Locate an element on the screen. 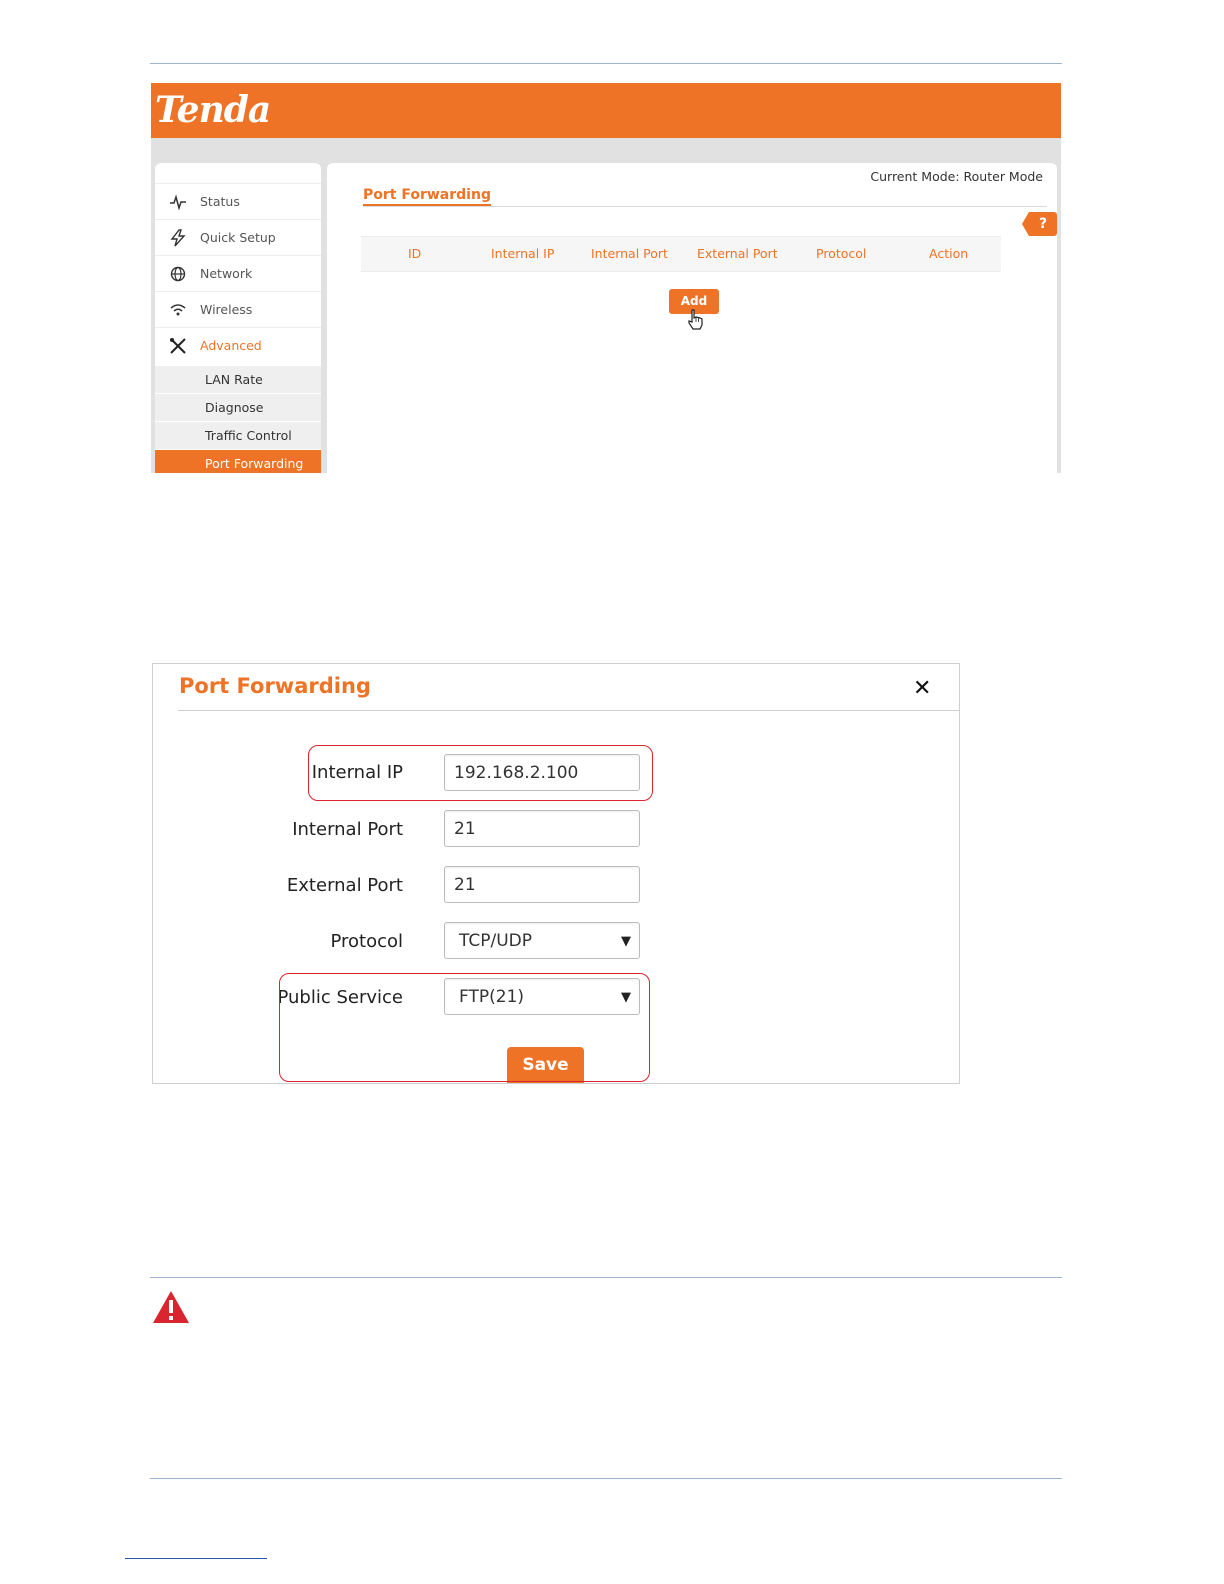 This screenshot has height=1584, width=1224. sidebar-subitem-traffic-control: Traffic Control is located at coordinates (238, 435).